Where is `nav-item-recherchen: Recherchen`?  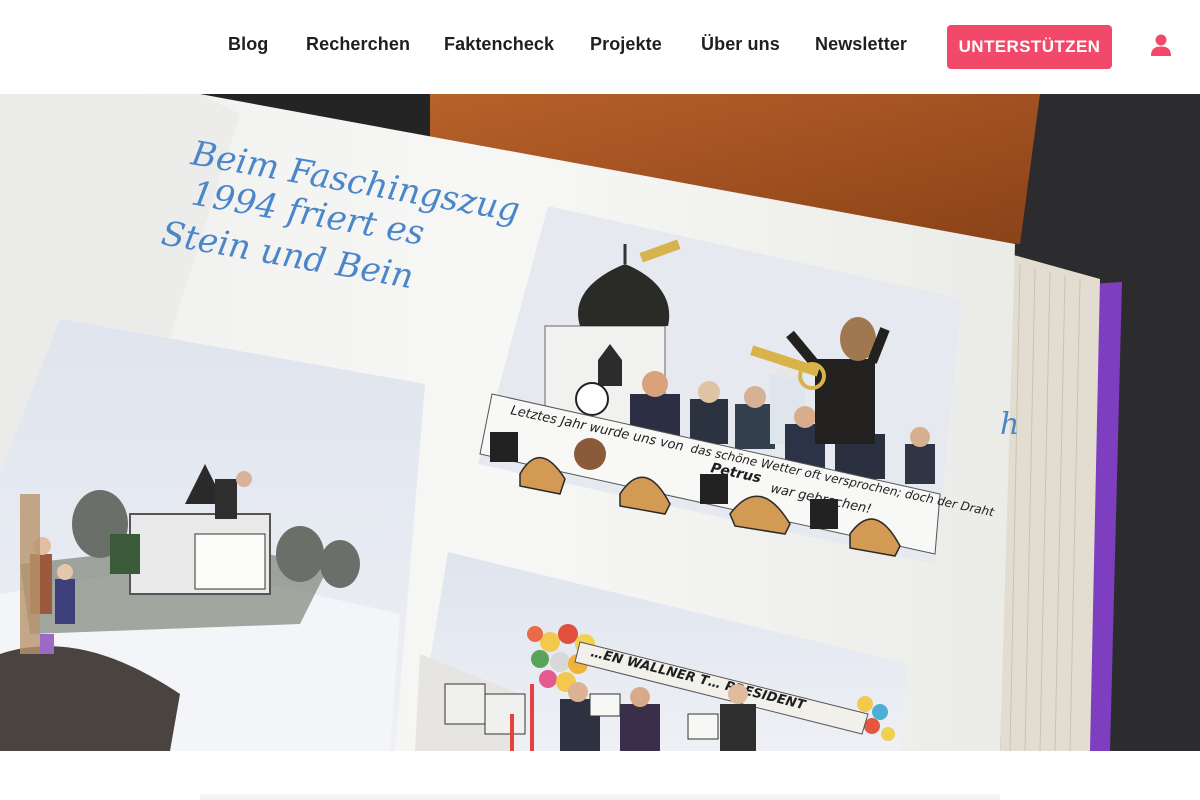
nav-item-recherchen: Recherchen is located at coordinates (358, 44).